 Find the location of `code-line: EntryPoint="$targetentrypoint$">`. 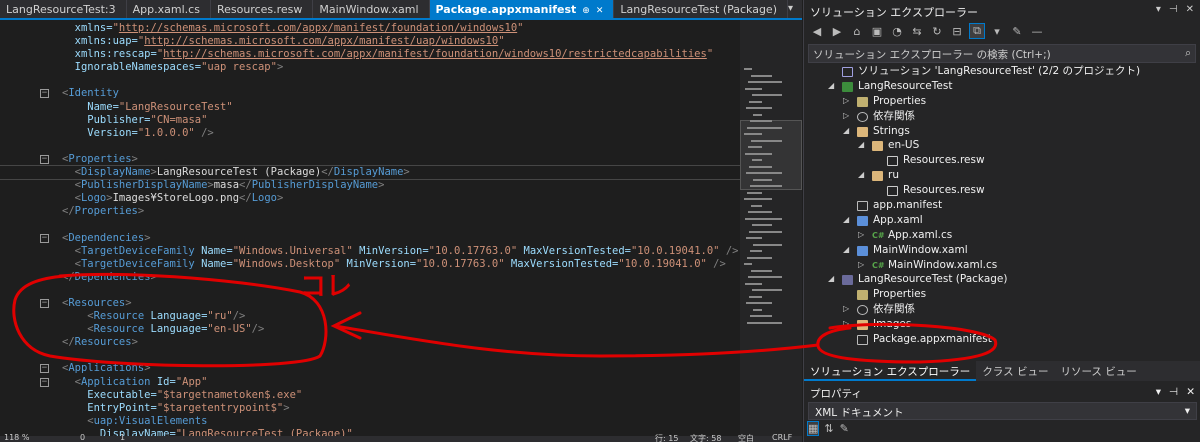

code-line: EntryPoint="$targetentrypoint$"> is located at coordinates (370, 408).